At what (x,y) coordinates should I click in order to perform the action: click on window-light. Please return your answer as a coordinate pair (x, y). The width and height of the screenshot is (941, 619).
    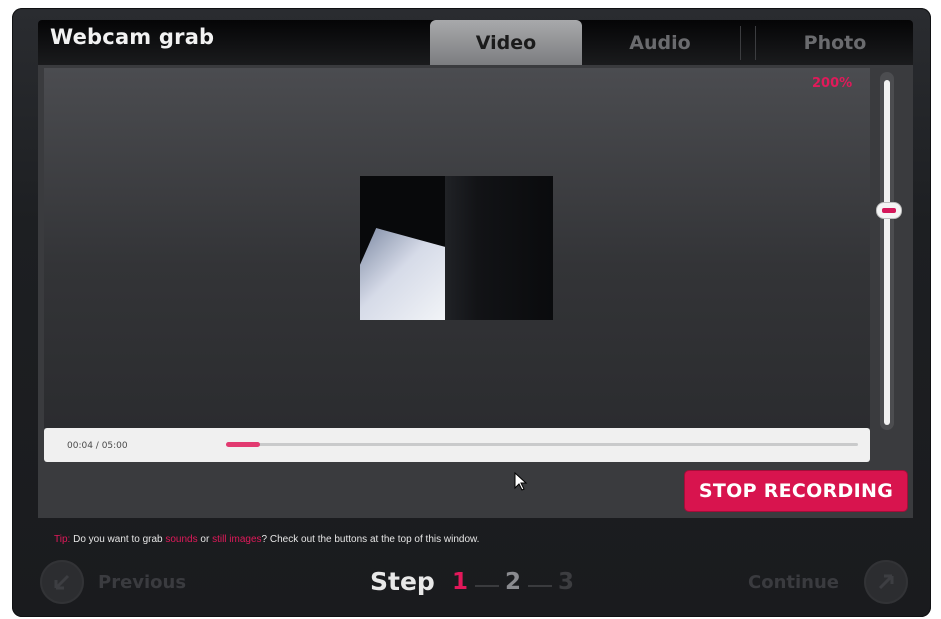
    Looking at the image, I should click on (405, 274).